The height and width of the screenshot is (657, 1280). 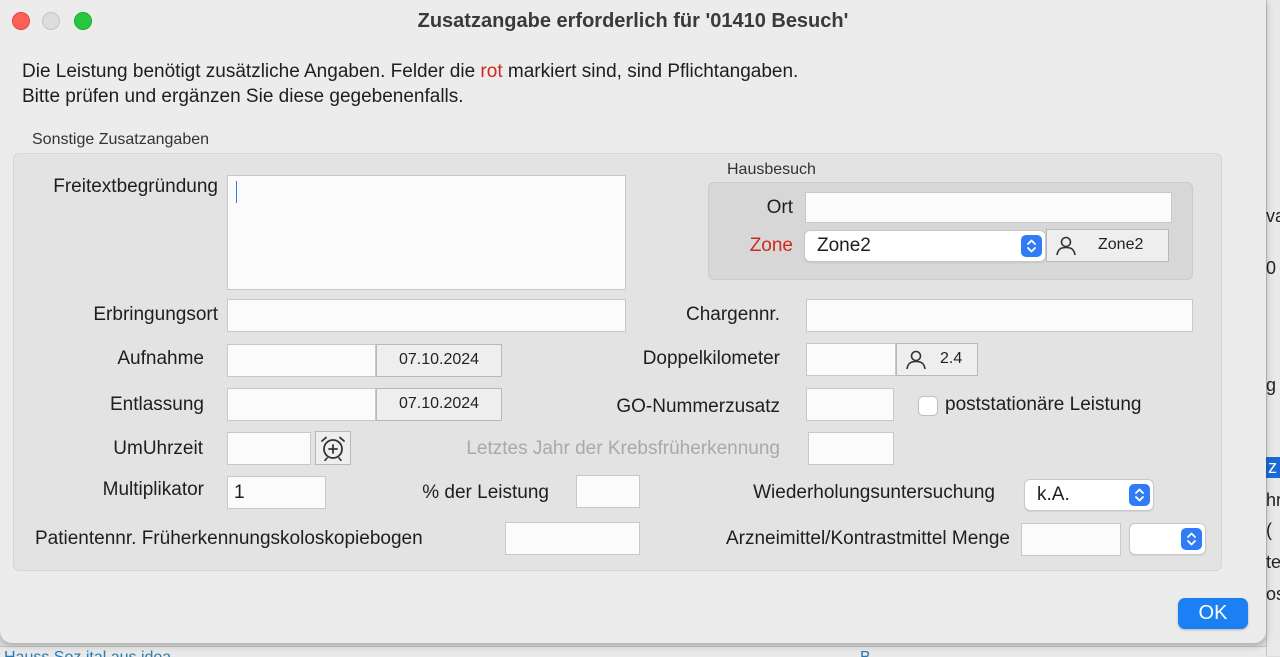 What do you see at coordinates (698, 406) in the screenshot?
I see `gonummer-label: GO-Nummerzusatz` at bounding box center [698, 406].